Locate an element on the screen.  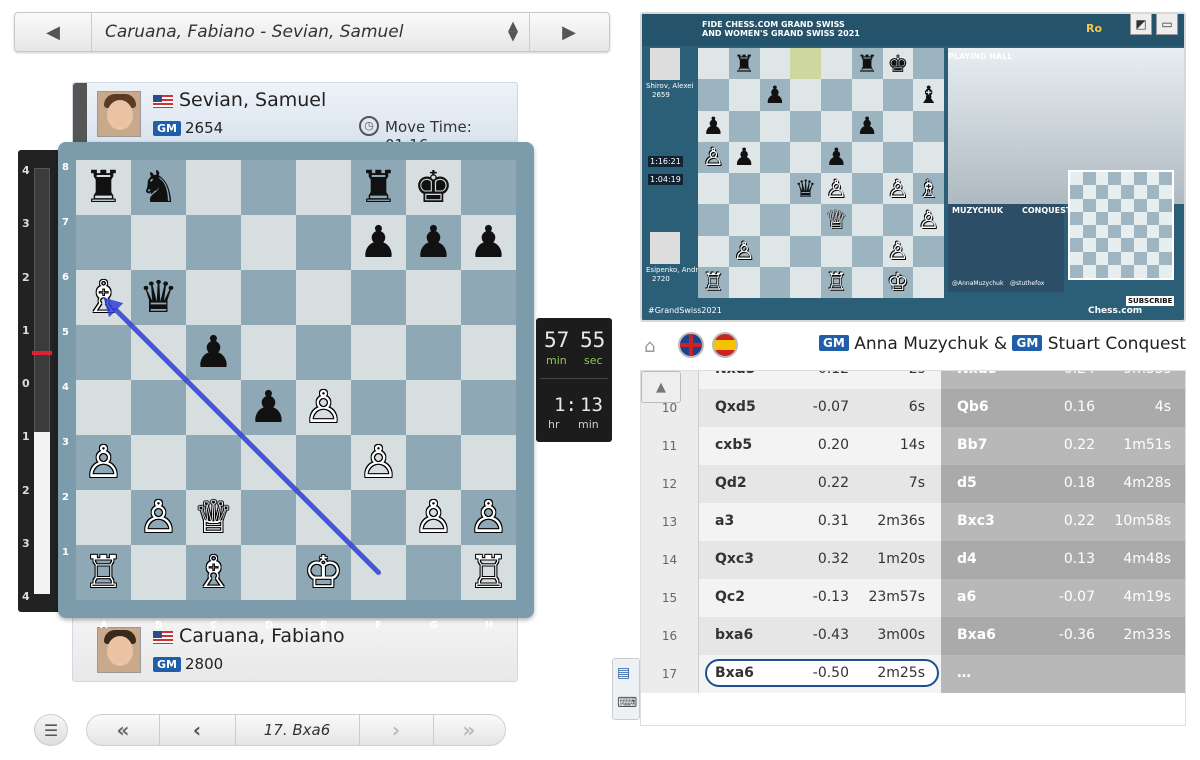
square-h6 is located at coordinates (488, 297).